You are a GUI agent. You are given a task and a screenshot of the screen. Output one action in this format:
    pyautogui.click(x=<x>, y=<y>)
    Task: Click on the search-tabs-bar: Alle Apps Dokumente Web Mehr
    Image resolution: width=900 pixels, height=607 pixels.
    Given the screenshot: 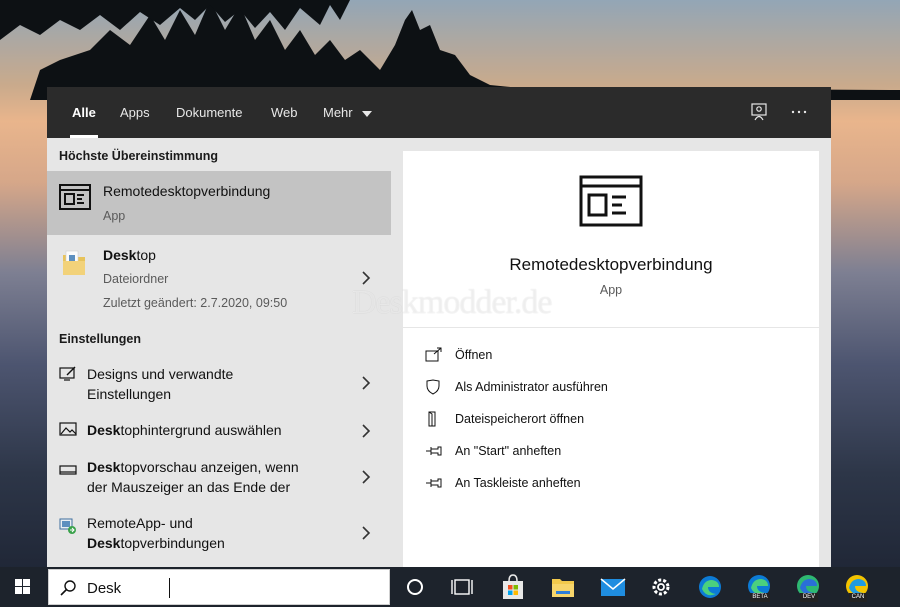 What is the action you would take?
    pyautogui.click(x=439, y=112)
    